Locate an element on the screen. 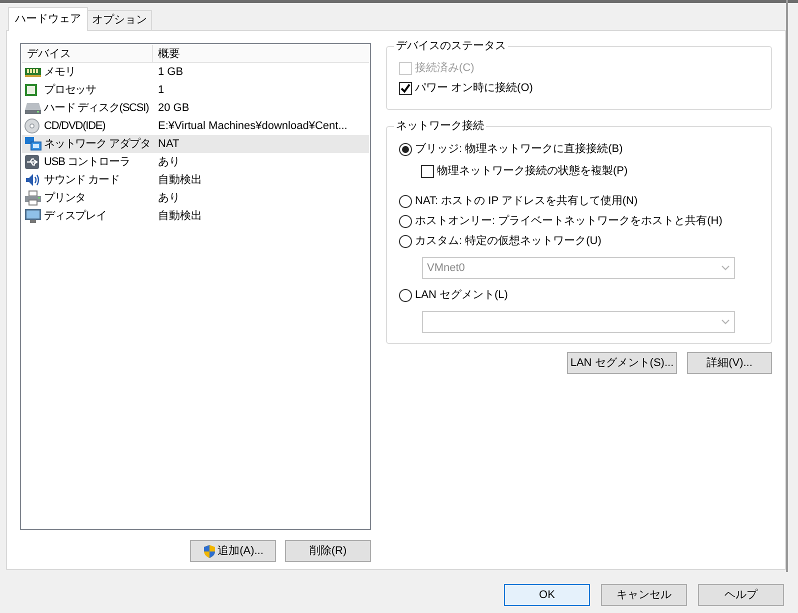 The width and height of the screenshot is (798, 613). speaker-icon is located at coordinates (33, 180).